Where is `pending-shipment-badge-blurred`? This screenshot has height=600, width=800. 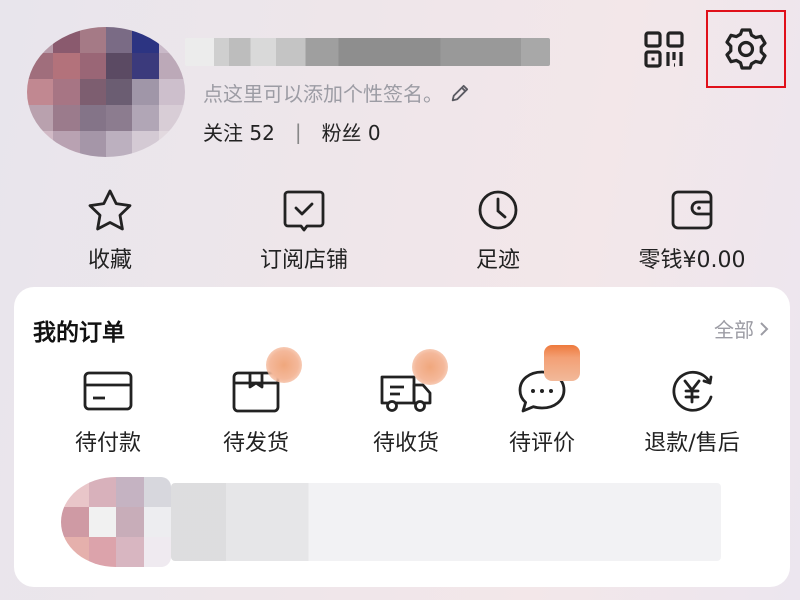
pending-shipment-badge-blurred is located at coordinates (284, 365).